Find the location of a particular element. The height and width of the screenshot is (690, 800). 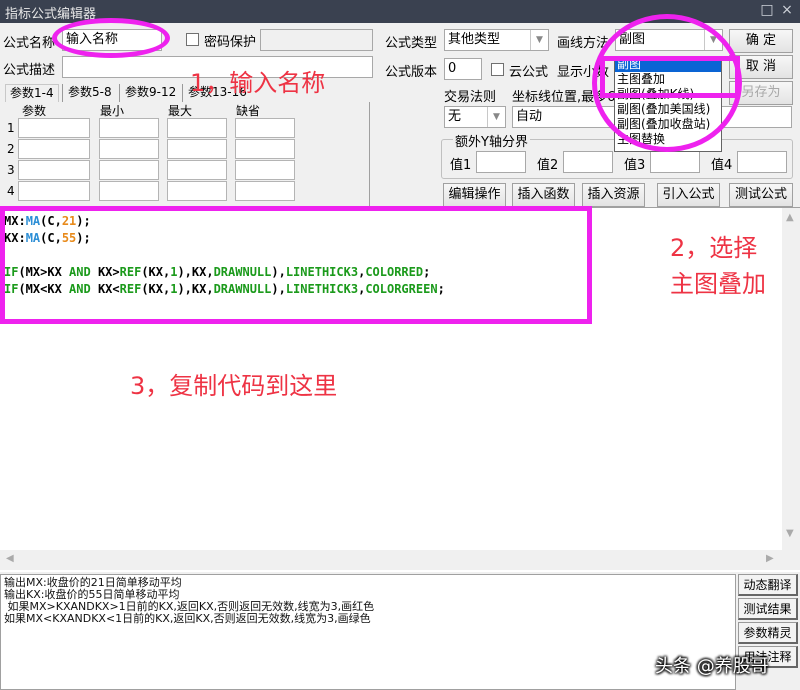

watermark: 头条 @养股哥 is located at coordinates (712, 666).